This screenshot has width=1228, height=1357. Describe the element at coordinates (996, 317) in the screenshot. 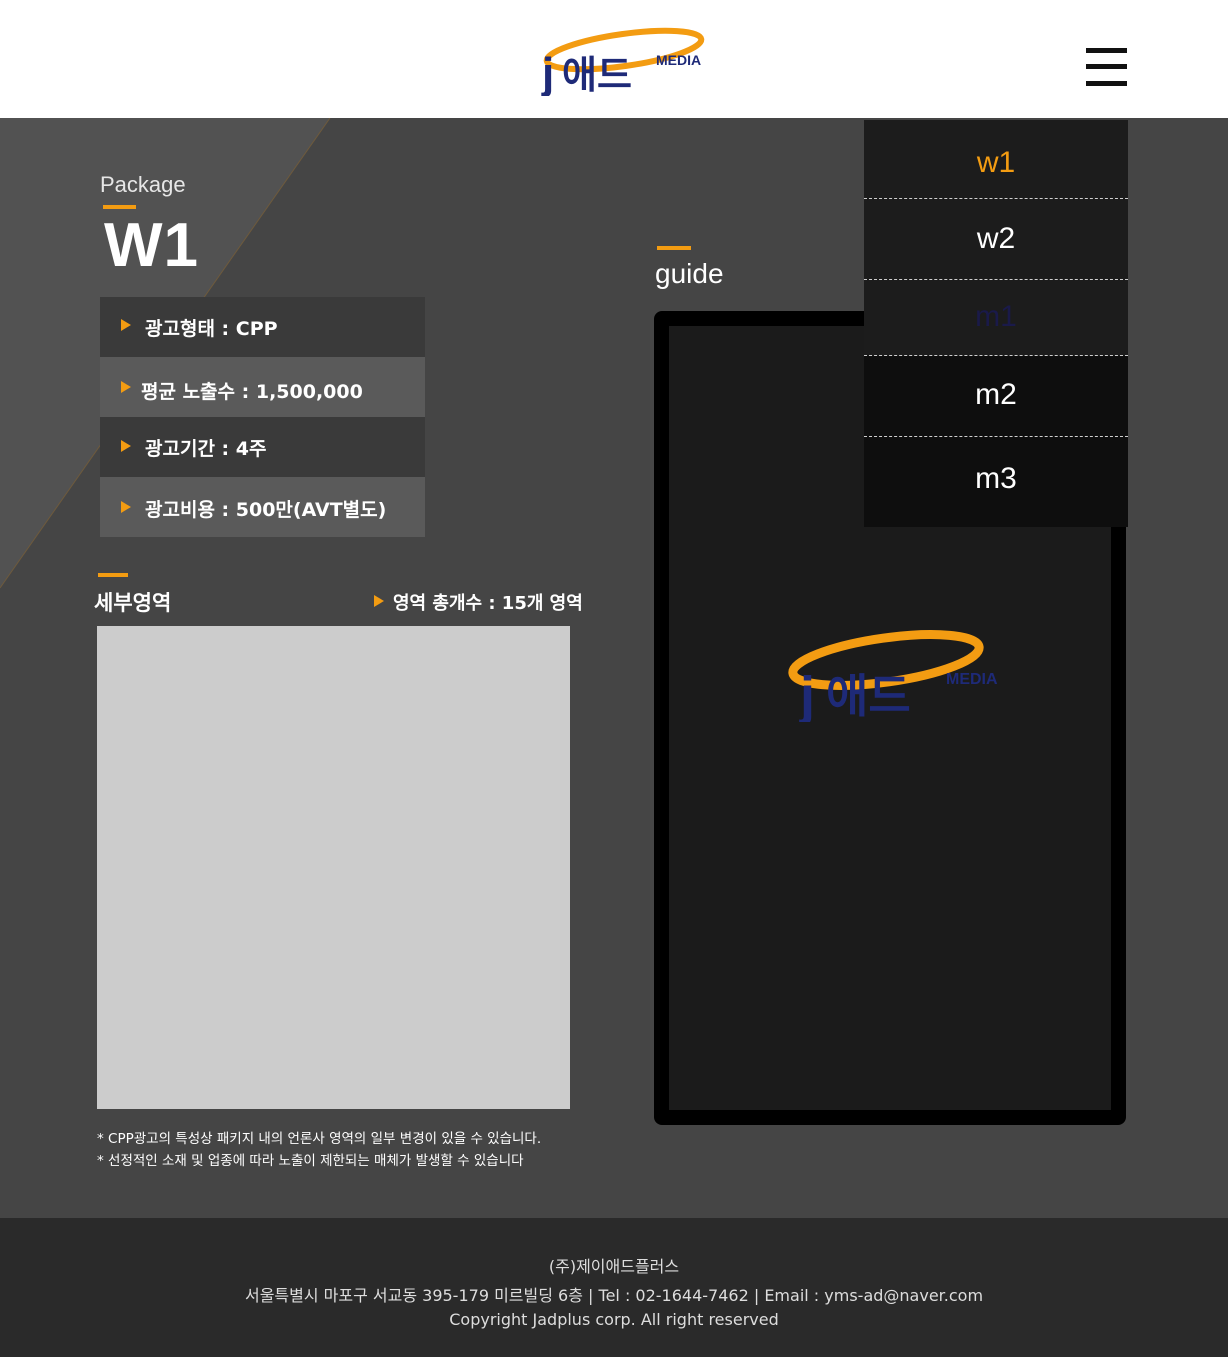

I see `menu-item-m1: m1` at that location.